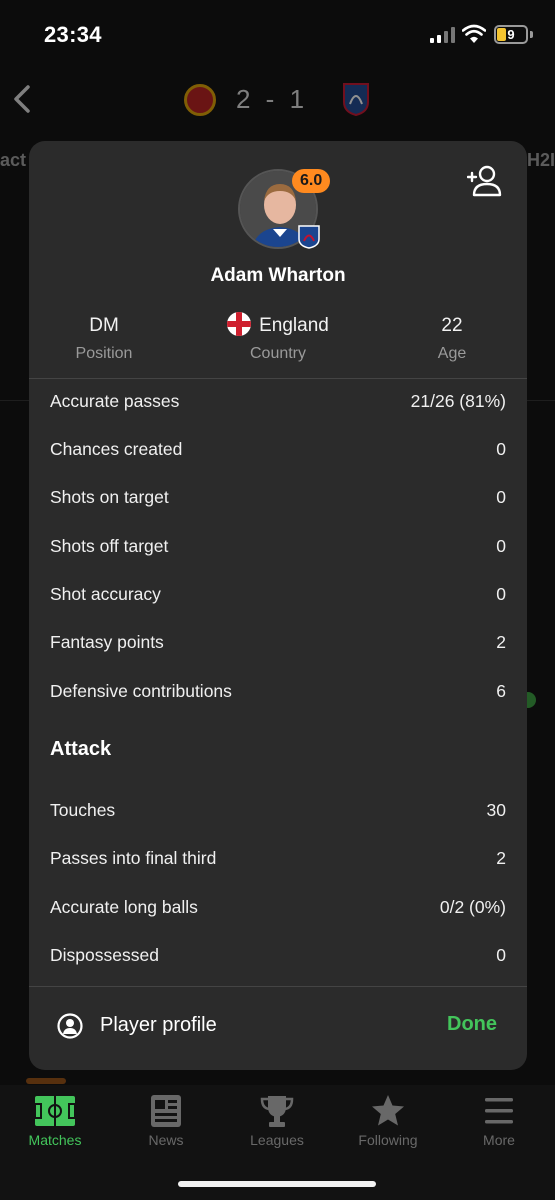 The image size is (555, 1200). What do you see at coordinates (239, 323) in the screenshot?
I see `england-flag-icon` at bounding box center [239, 323].